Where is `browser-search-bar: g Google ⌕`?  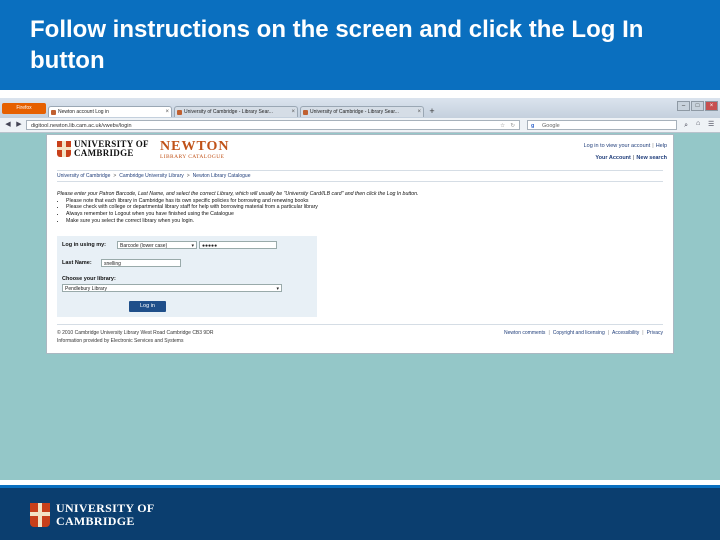 browser-search-bar: g Google ⌕ is located at coordinates (607, 125).